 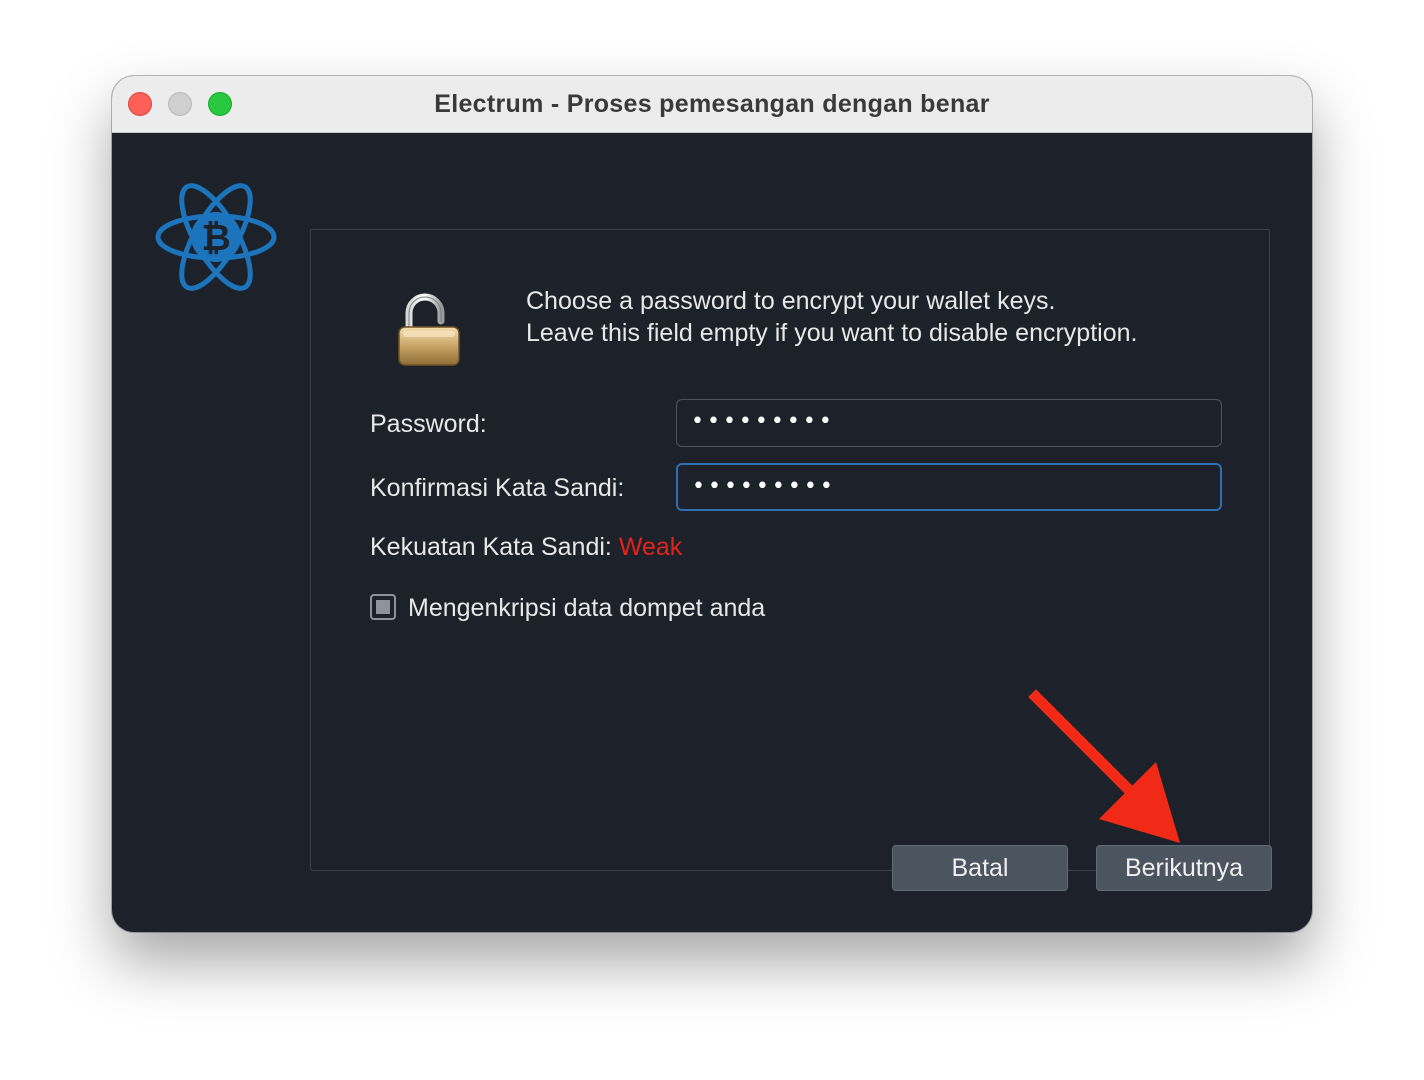 I want to click on password-strength-value: Weak, so click(x=650, y=547).